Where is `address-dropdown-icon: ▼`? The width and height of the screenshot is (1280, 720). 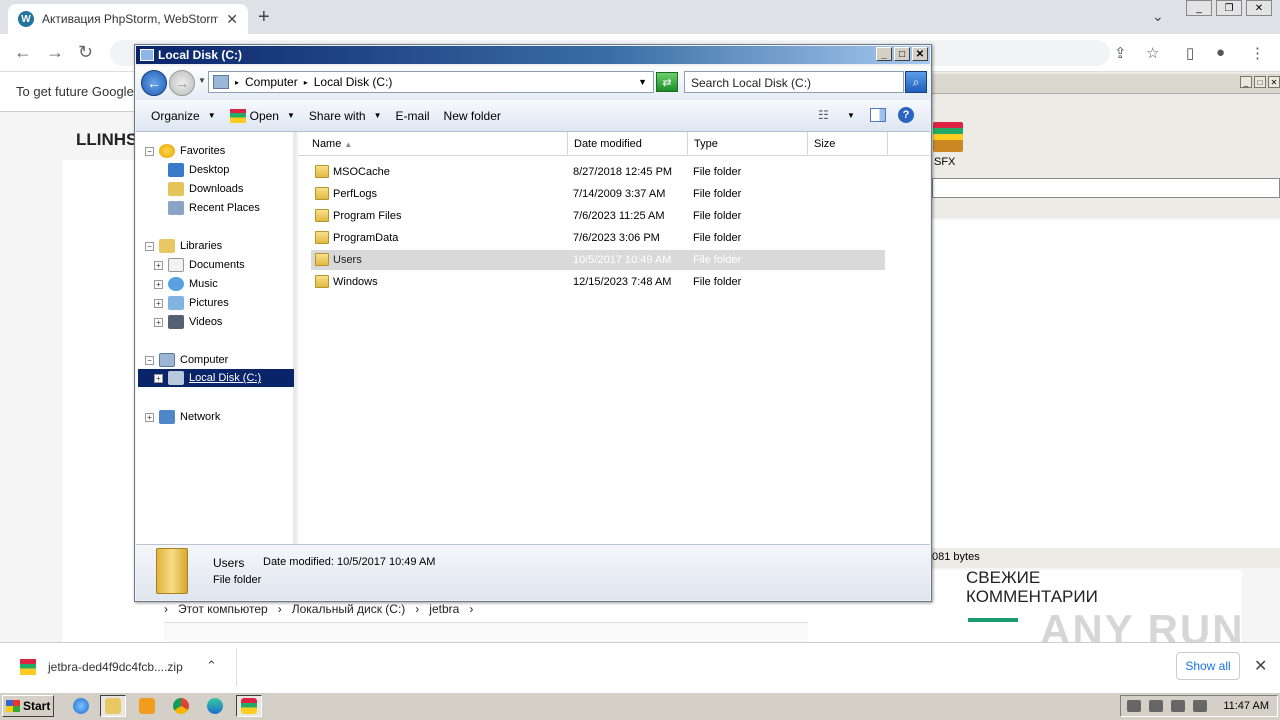 address-dropdown-icon: ▼ is located at coordinates (645, 82).